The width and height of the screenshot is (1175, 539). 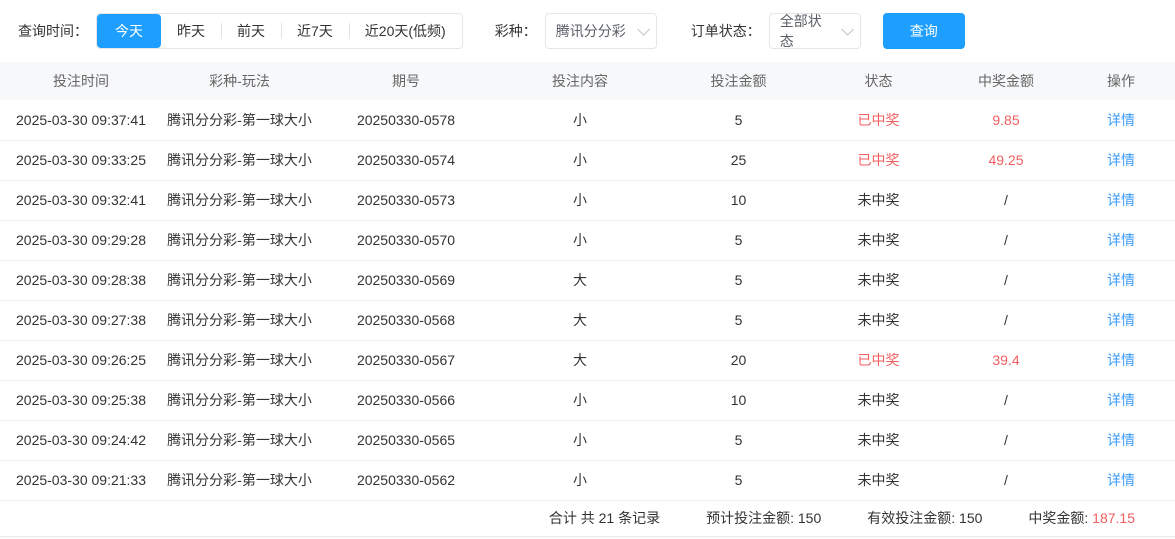 I want to click on summary-valid-amount: 有效投注金额: 150, so click(x=925, y=518).